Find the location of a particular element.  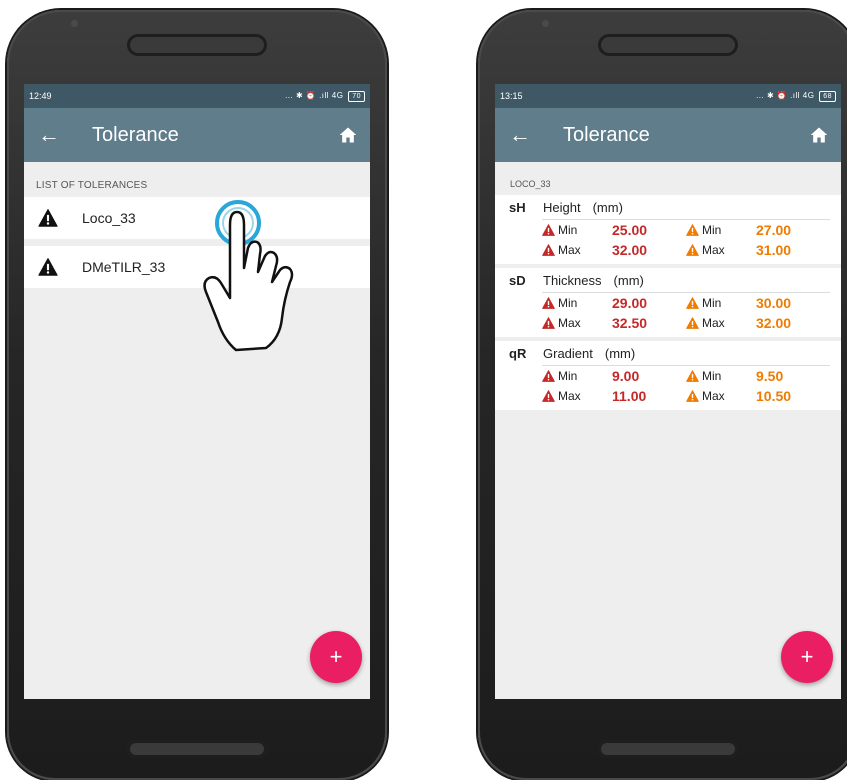

group-code: sH is located at coordinates (517, 207).